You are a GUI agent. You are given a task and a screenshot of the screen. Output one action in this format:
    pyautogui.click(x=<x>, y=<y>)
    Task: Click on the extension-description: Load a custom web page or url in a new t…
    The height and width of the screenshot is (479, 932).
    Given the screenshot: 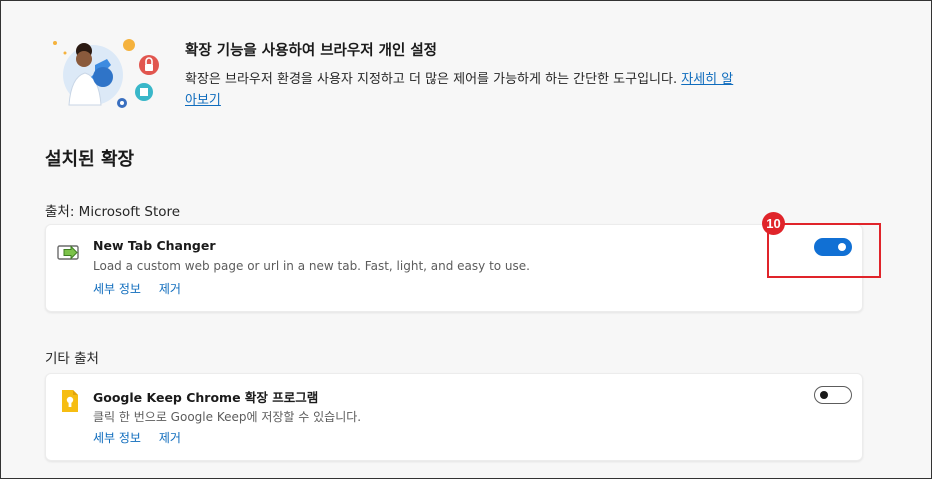 What is the action you would take?
    pyautogui.click(x=311, y=266)
    